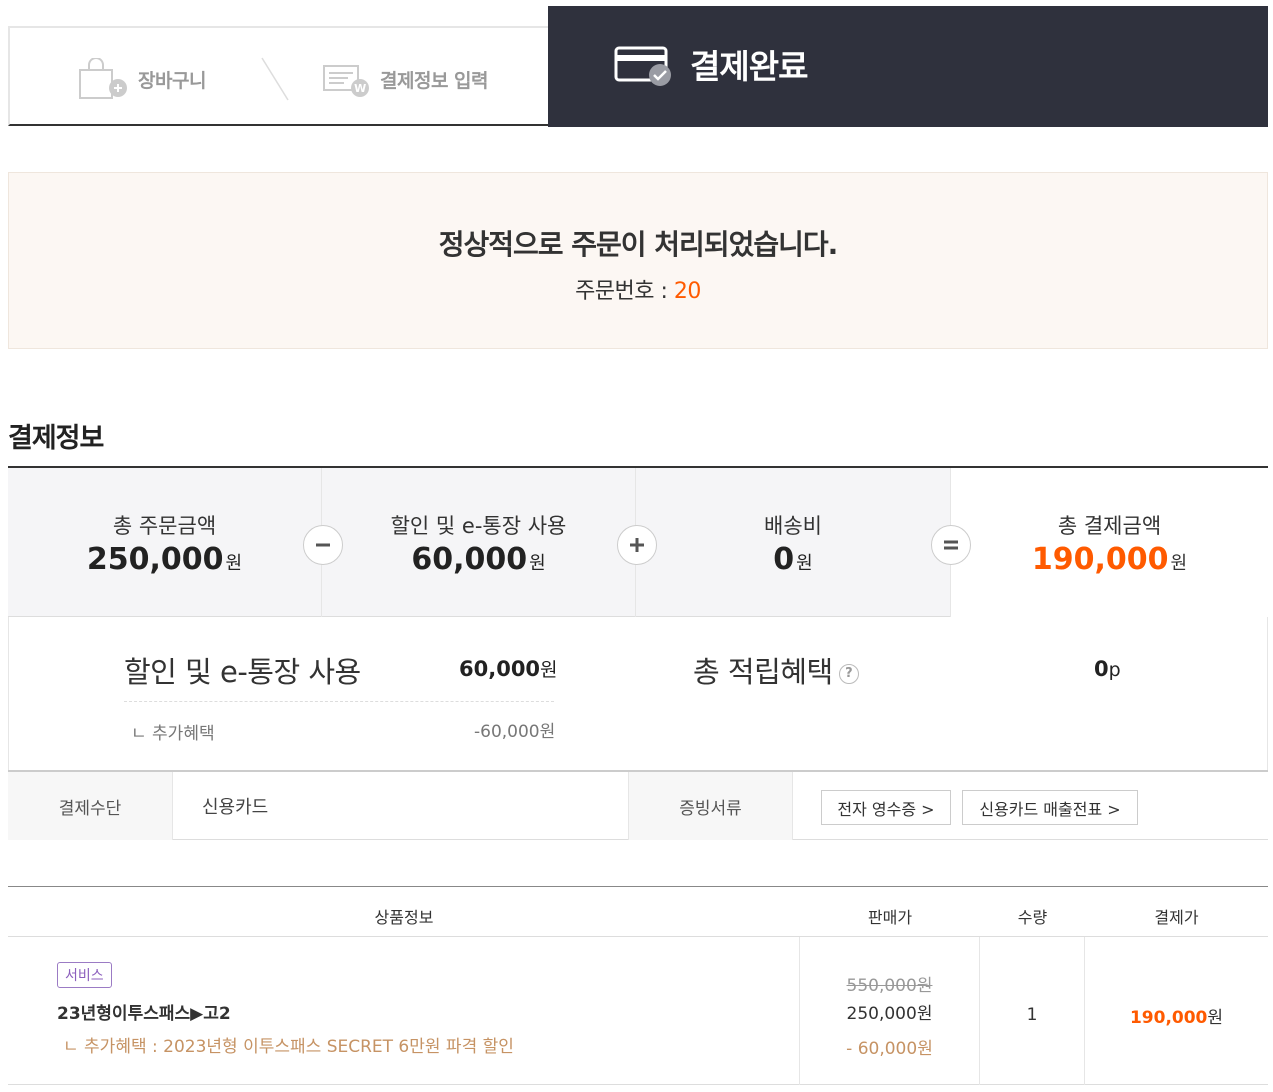 Image resolution: width=1273 pixels, height=1092 pixels. What do you see at coordinates (173, 734) in the screenshot?
I see `detail-extra-label: ㄴ 추가혜택` at bounding box center [173, 734].